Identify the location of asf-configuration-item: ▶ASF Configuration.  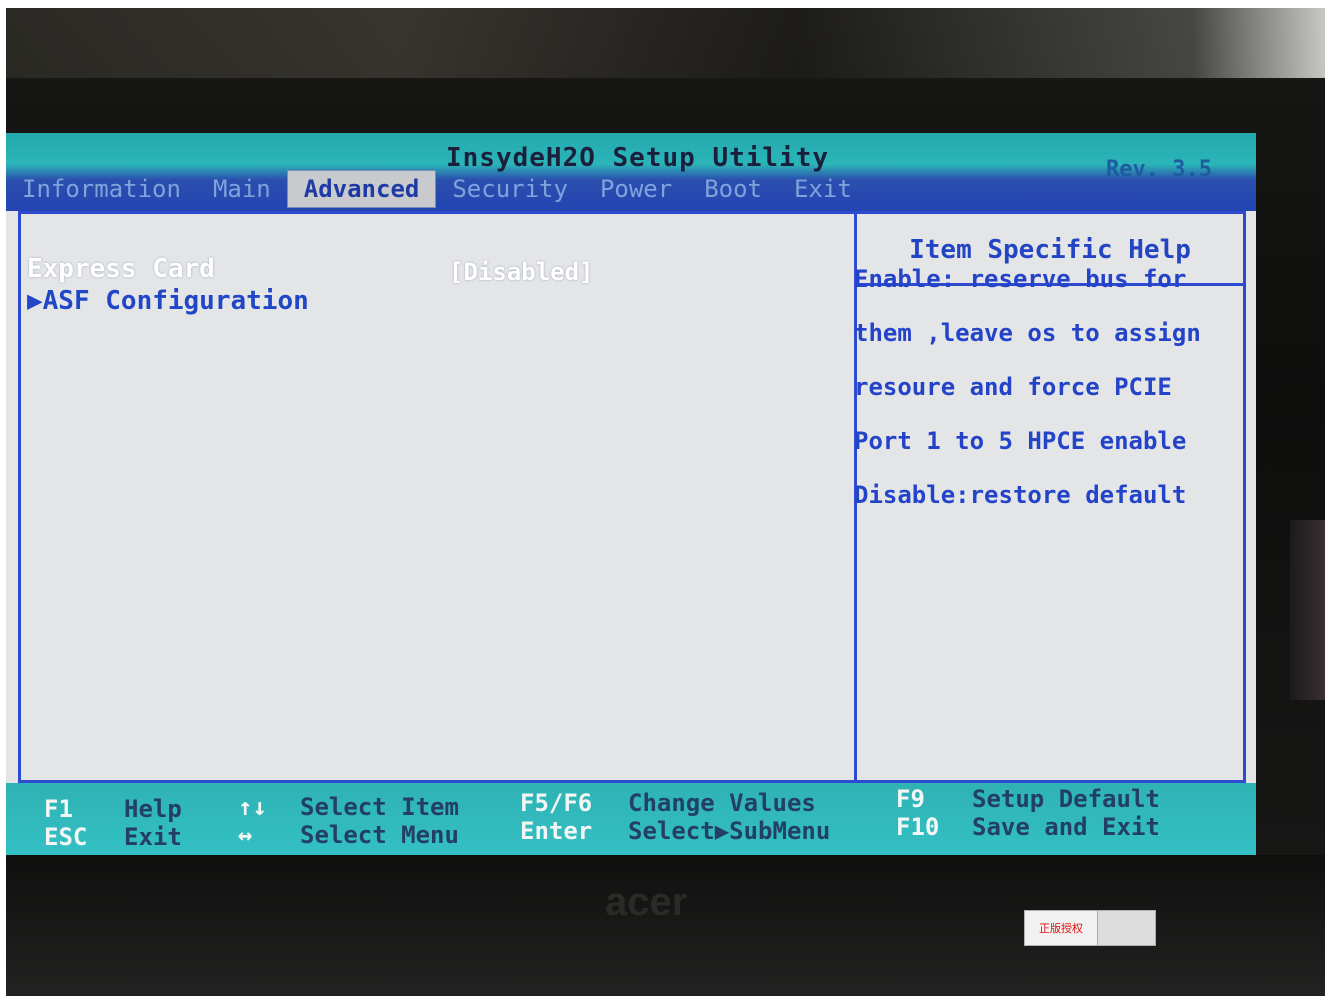
(168, 301).